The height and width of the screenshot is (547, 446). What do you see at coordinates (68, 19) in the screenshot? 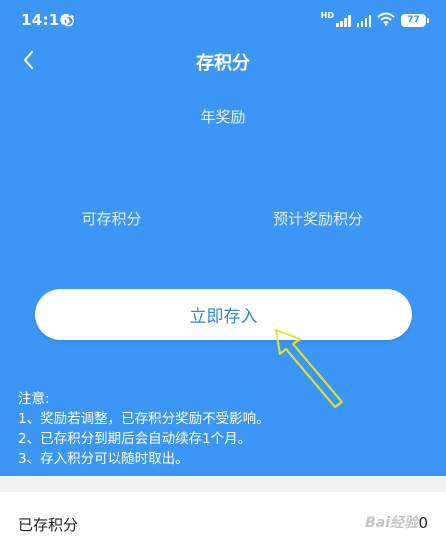
I see `alarm-icon` at bounding box center [68, 19].